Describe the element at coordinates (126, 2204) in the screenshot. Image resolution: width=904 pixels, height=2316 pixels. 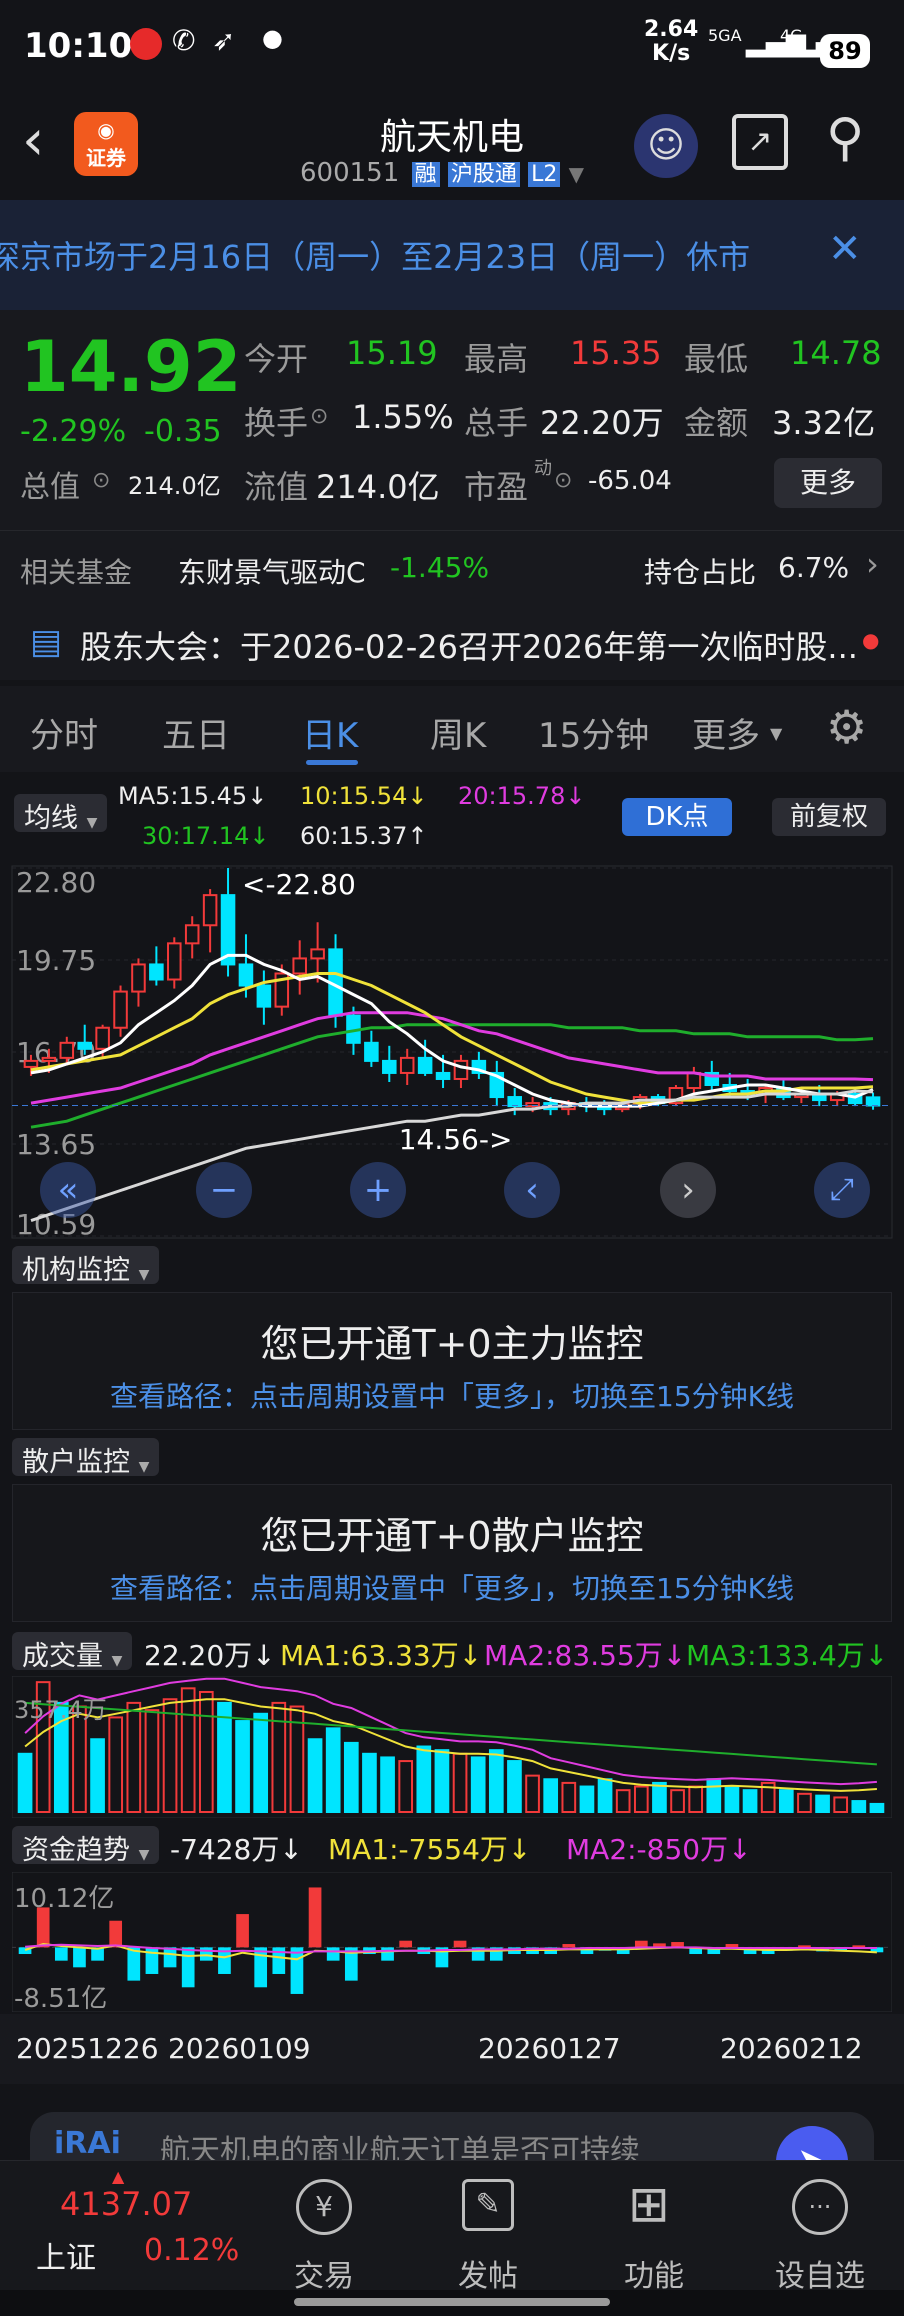
I see `index-value: 4137.07` at that location.